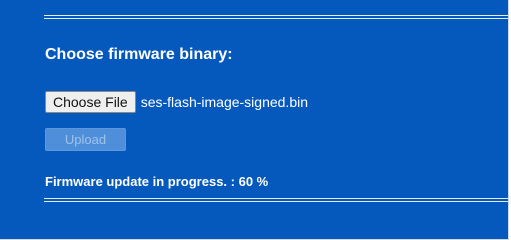 The width and height of the screenshot is (511, 240). What do you see at coordinates (276, 17) in the screenshot?
I see `top-divider` at bounding box center [276, 17].